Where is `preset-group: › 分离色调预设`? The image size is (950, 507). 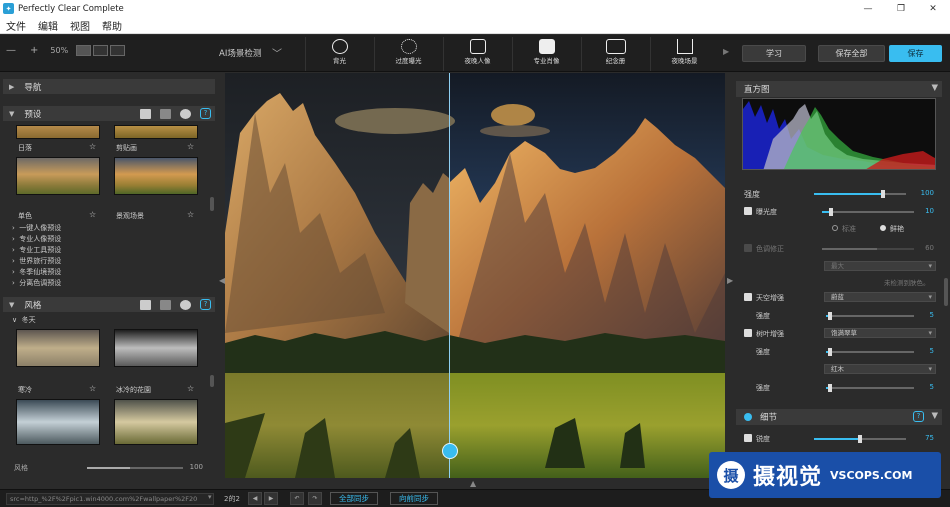 preset-group: › 分离色调预设 is located at coordinates (62, 283).